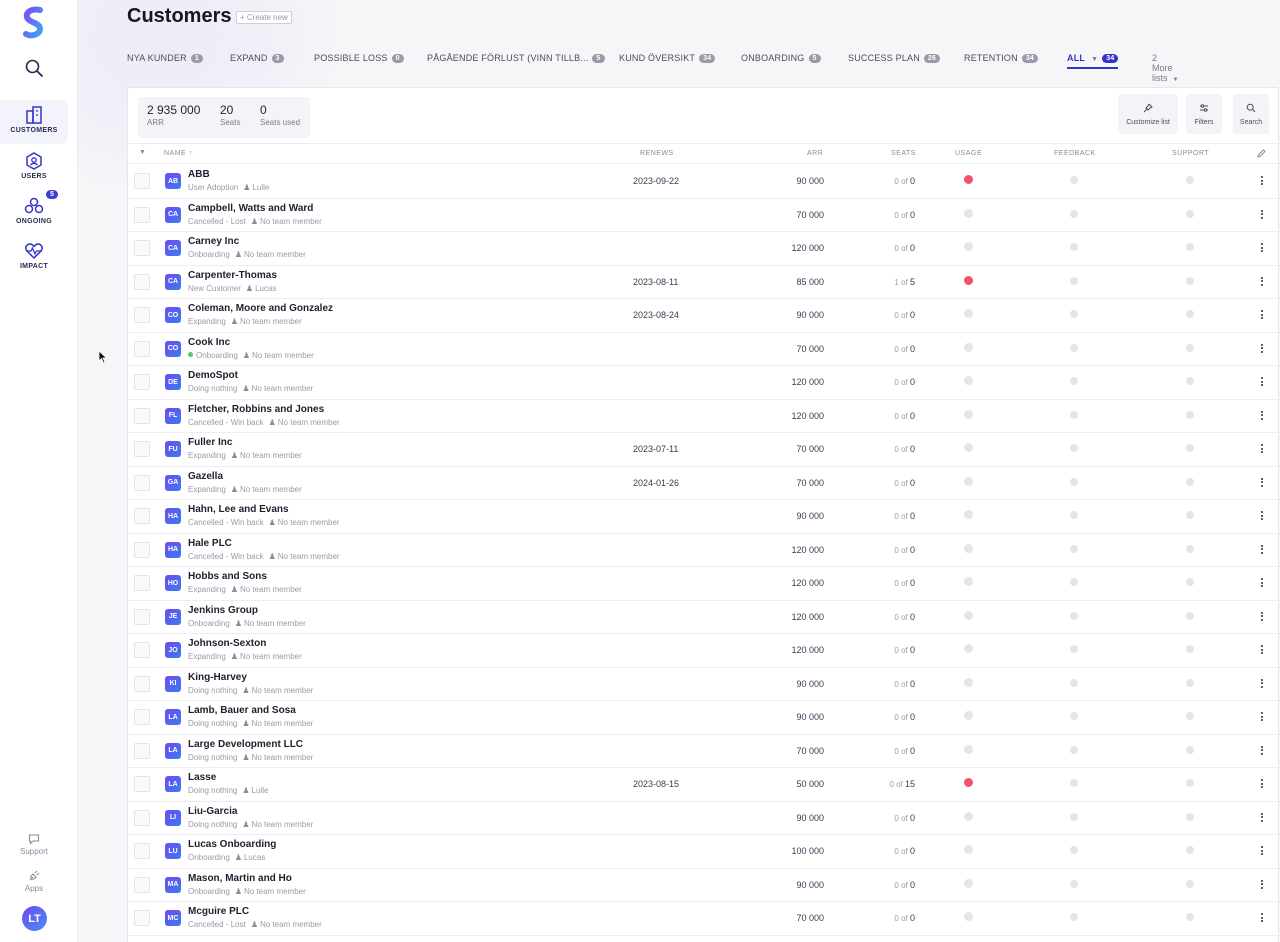  What do you see at coordinates (245, 744) in the screenshot?
I see `company-name: Large Development LLC` at bounding box center [245, 744].